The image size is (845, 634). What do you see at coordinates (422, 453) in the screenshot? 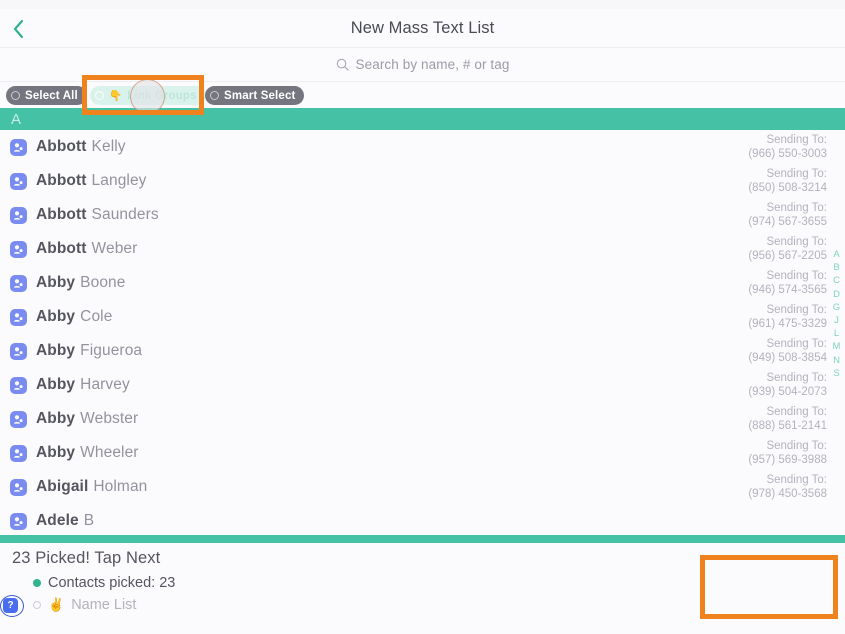
I see `contact-row: Abby Wheeler Sending To: (957) 569-3988` at bounding box center [422, 453].